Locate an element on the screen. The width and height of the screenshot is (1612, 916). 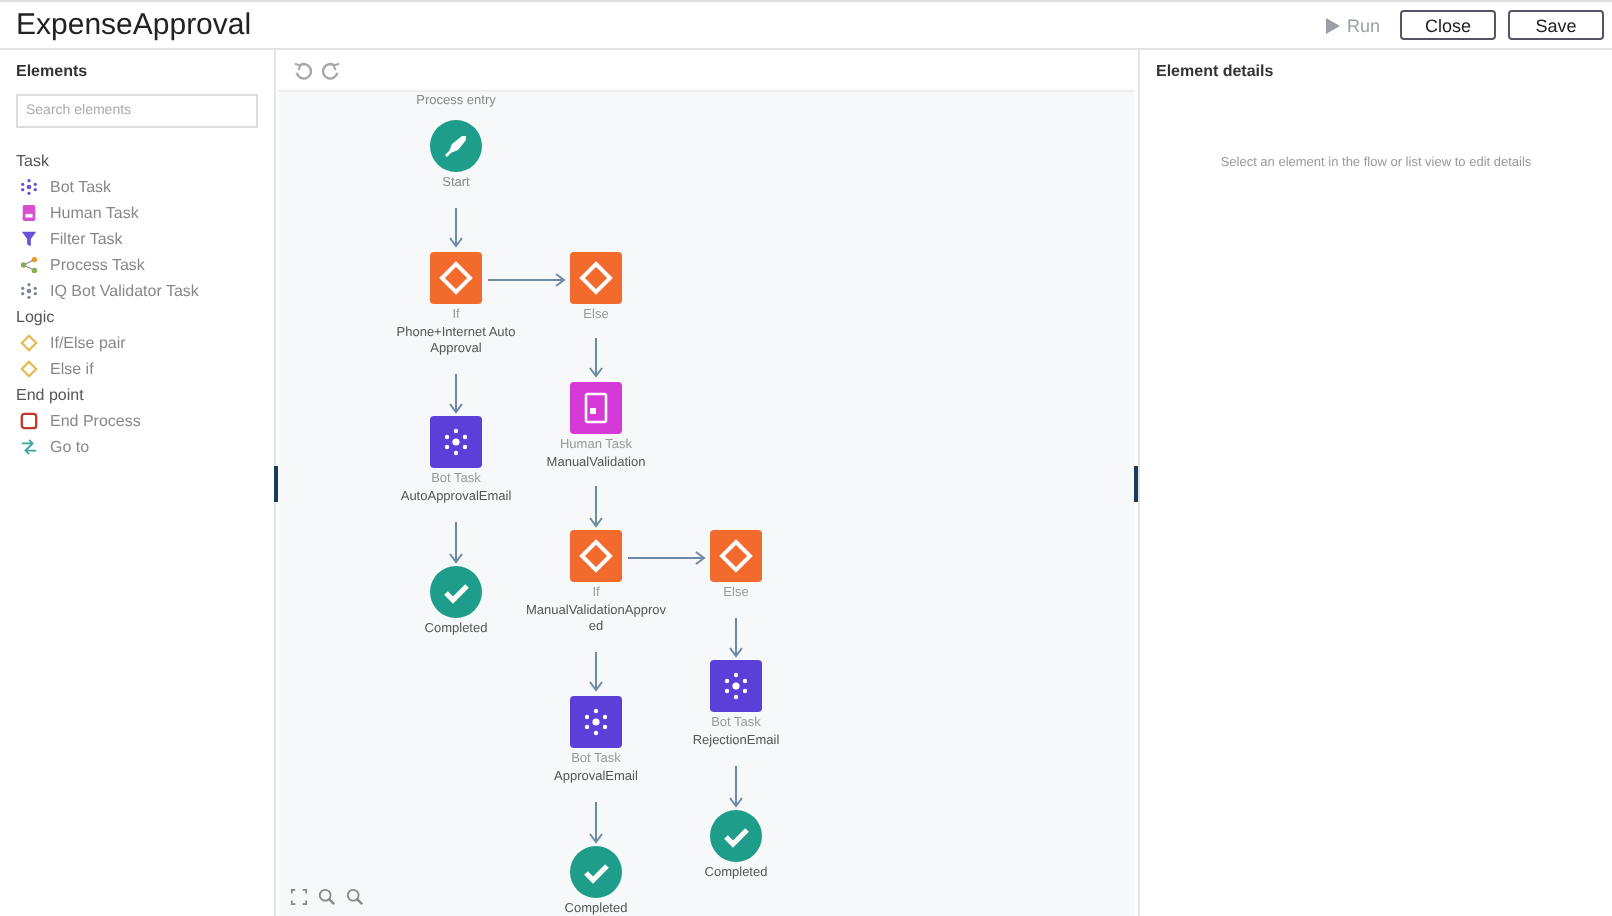
page-title: ExpenseApproval is located at coordinates (134, 25).